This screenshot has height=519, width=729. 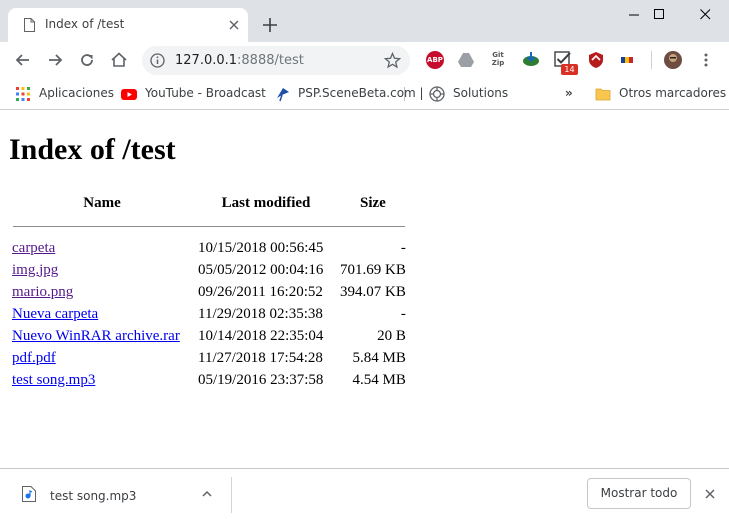 What do you see at coordinates (260, 357) in the screenshot?
I see `last-modified-cell: 11/27/2018 17:54:28` at bounding box center [260, 357].